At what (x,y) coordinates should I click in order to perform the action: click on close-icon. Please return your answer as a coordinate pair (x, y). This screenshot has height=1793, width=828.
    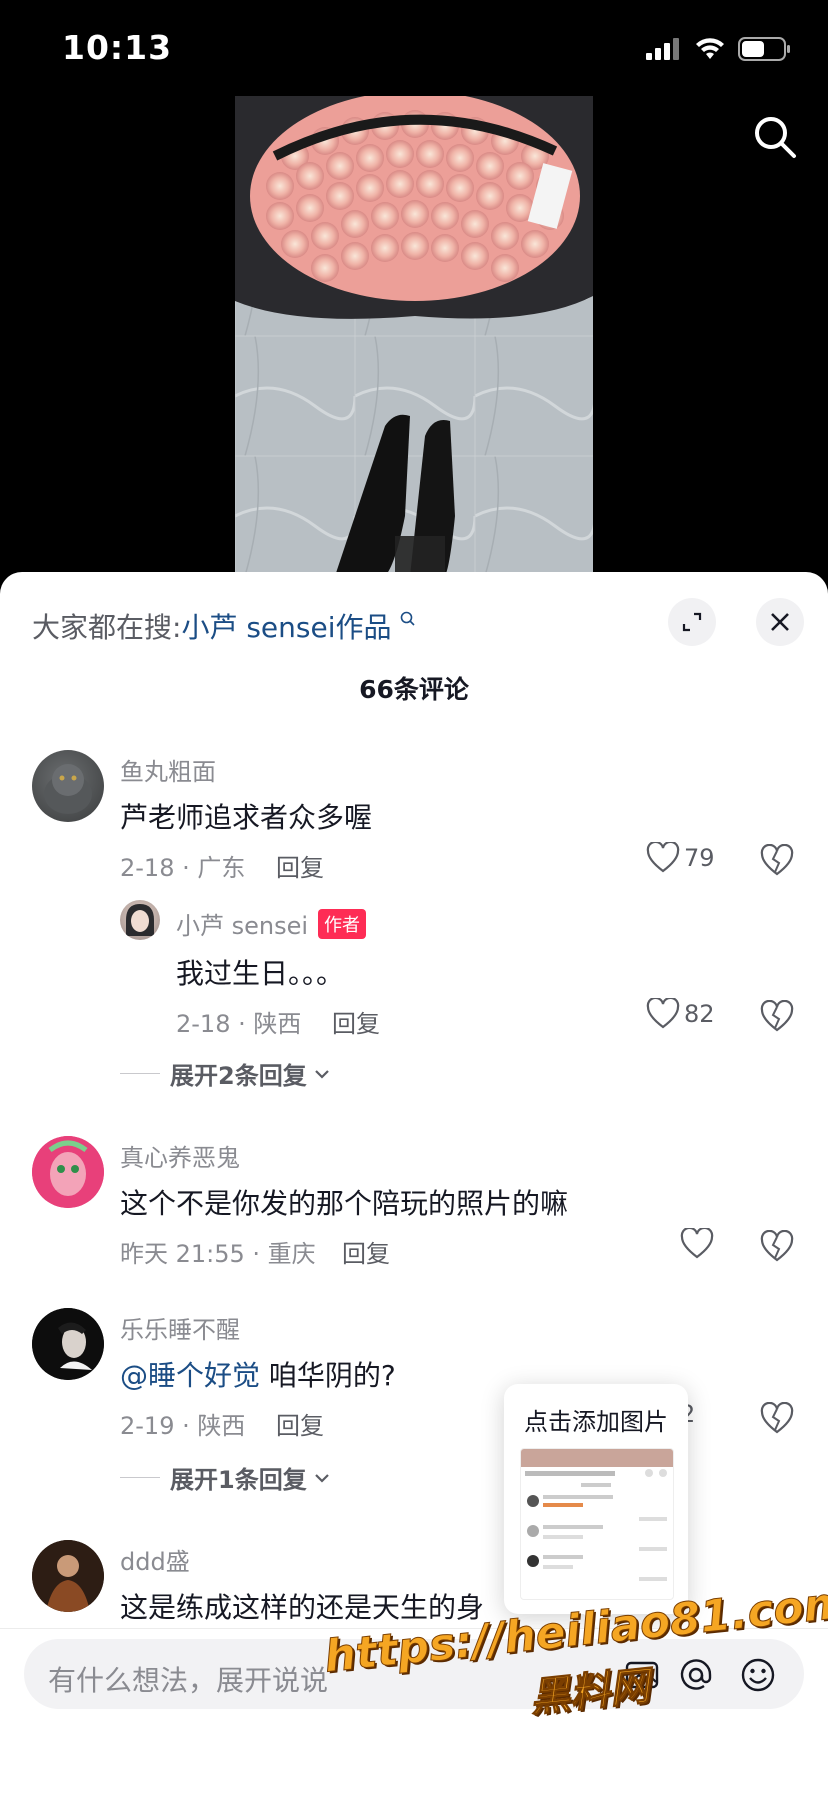
    Looking at the image, I should click on (780, 622).